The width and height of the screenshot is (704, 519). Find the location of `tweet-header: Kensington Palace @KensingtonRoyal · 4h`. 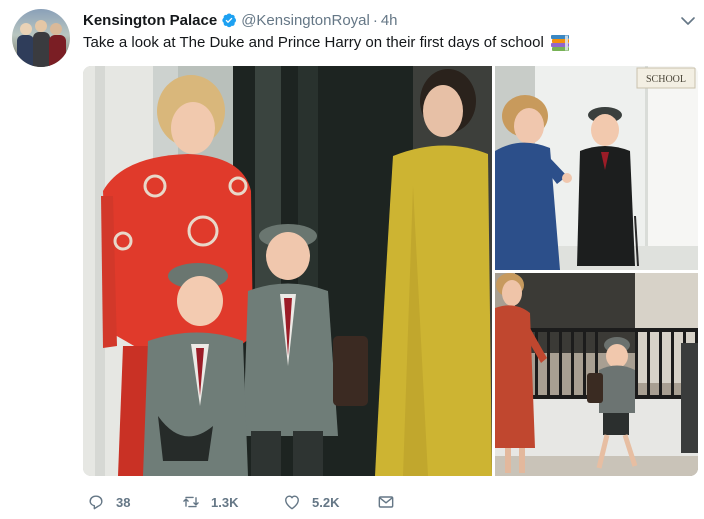

tweet-header: Kensington Palace @KensingtonRoyal · 4h is located at coordinates (240, 20).